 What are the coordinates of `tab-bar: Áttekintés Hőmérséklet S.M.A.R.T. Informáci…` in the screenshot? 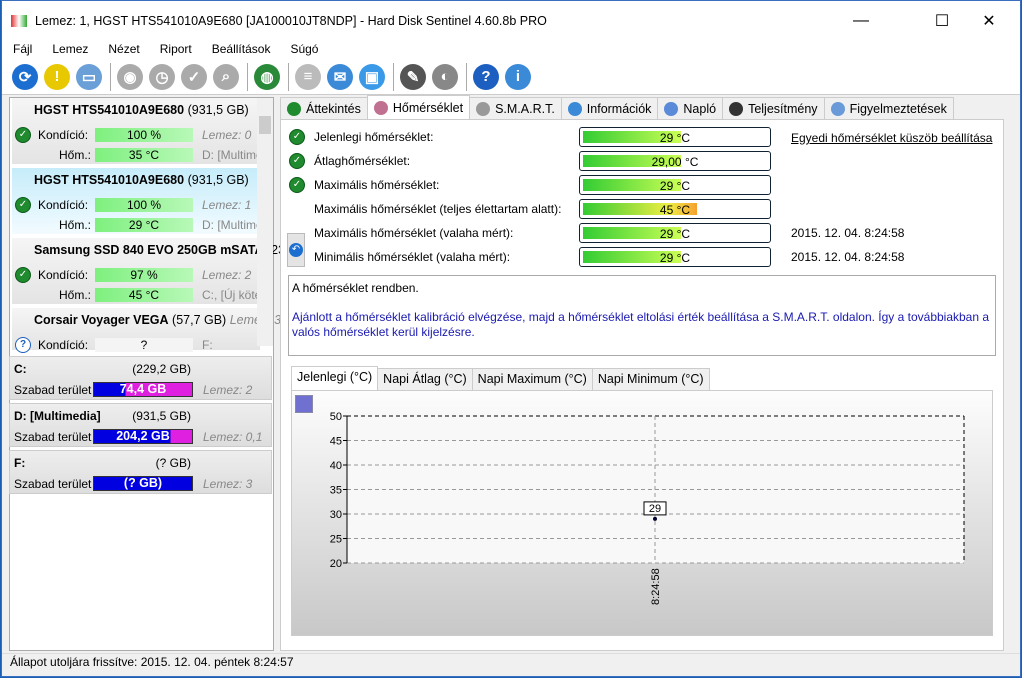 It's located at (617, 107).